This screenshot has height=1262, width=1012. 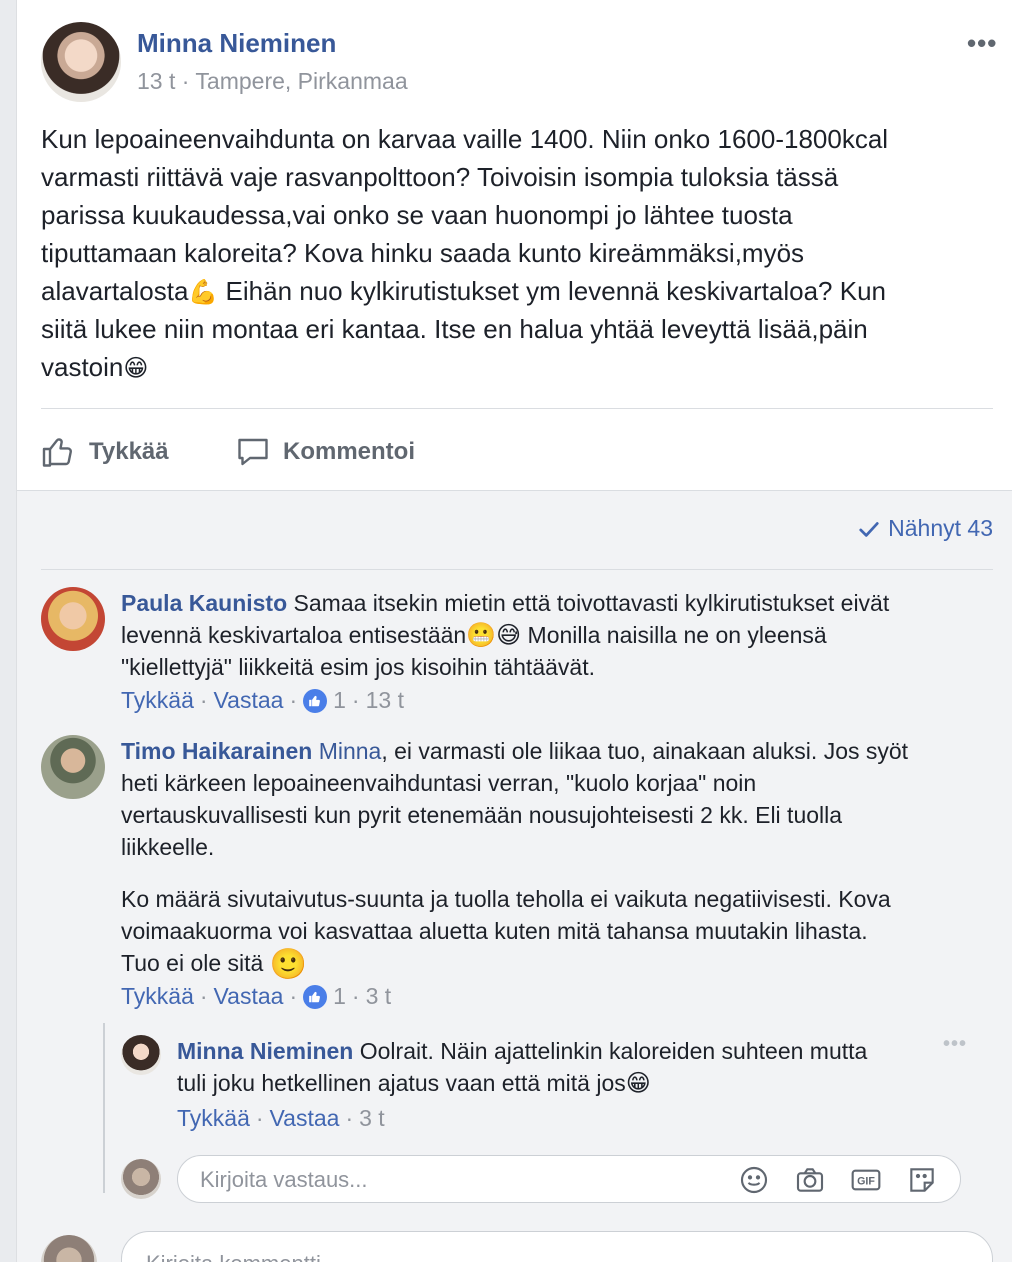 What do you see at coordinates (460, 1180) in the screenshot?
I see `reply-input` at bounding box center [460, 1180].